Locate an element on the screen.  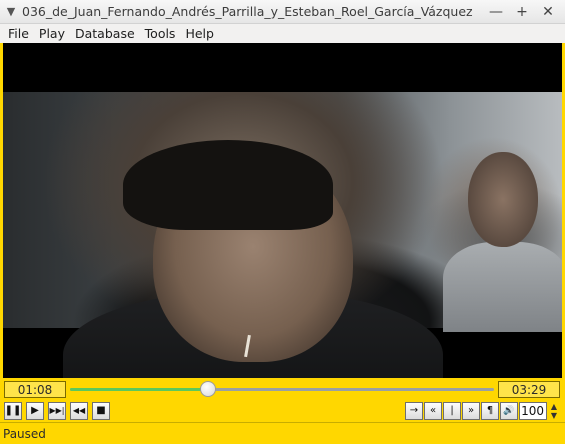
stop-button: ■ is located at coordinates (101, 411).